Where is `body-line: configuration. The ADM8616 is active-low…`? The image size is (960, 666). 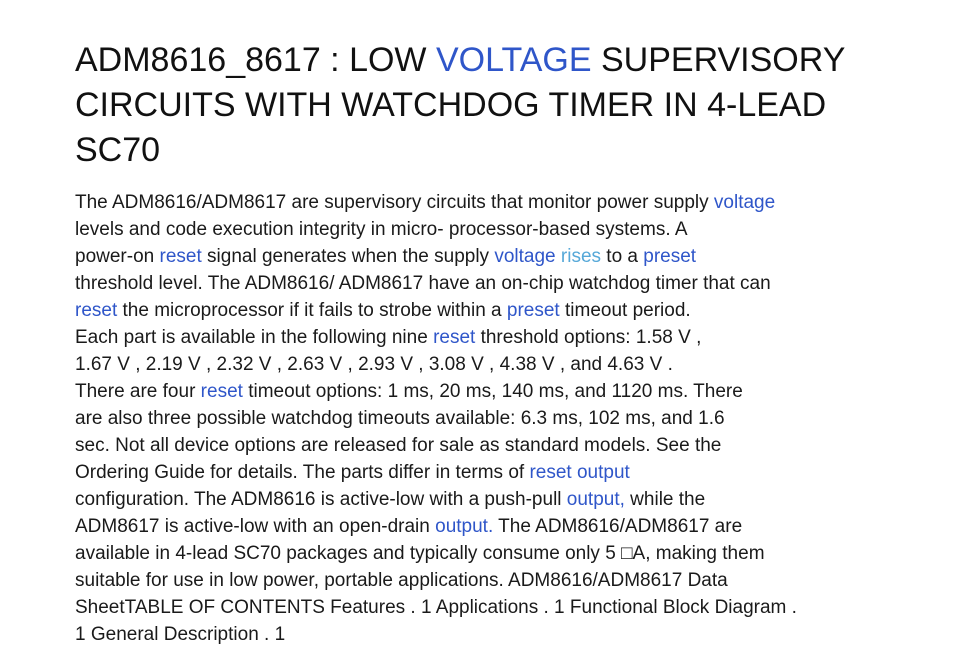
body-line: configuration. The ADM8616 is active-low… is located at coordinates (490, 499).